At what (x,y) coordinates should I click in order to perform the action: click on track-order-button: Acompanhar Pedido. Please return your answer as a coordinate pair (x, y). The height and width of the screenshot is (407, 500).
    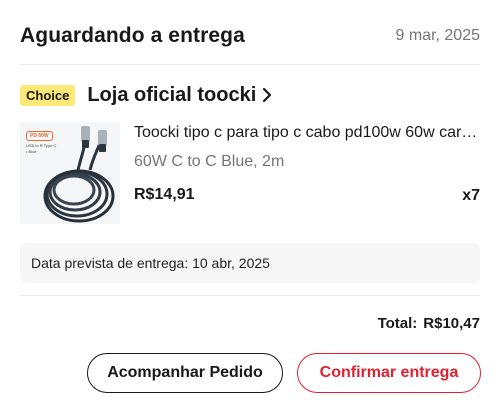
    Looking at the image, I should click on (185, 373).